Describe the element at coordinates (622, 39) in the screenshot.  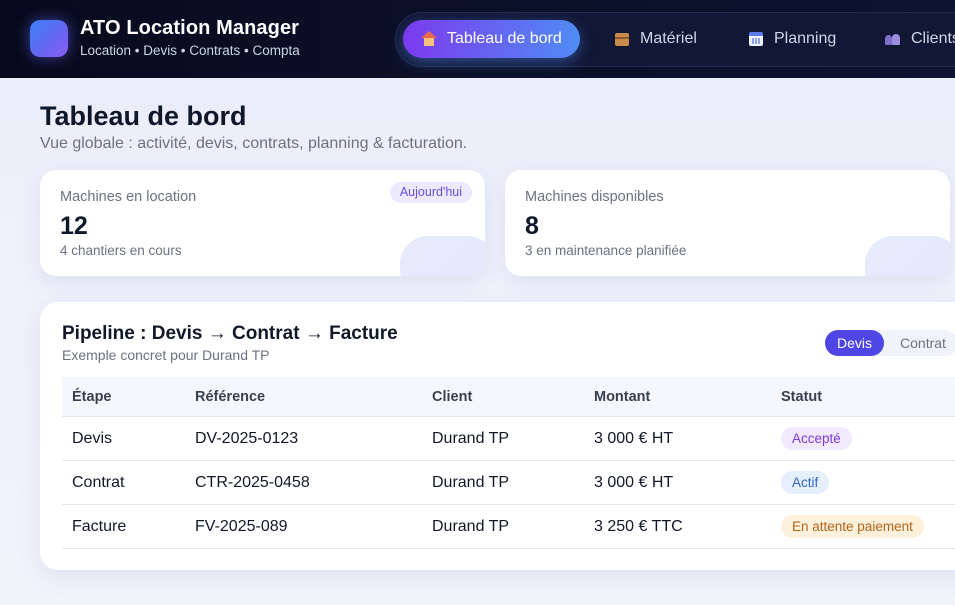
I see `package-icon` at that location.